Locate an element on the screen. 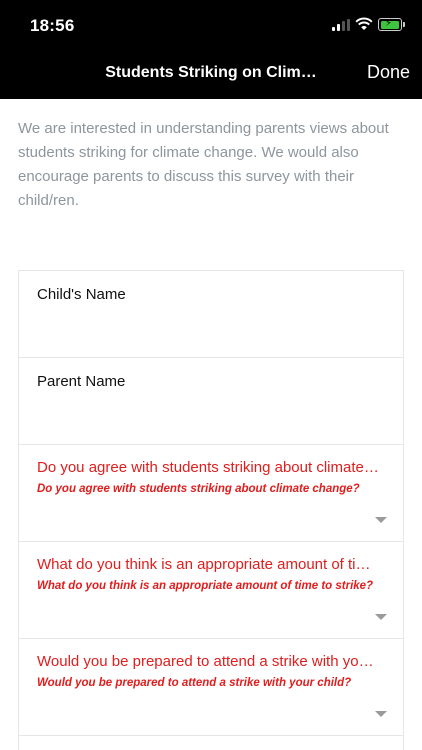 This screenshot has height=750, width=422. childs-name-field: Child's Name is located at coordinates (211, 314).